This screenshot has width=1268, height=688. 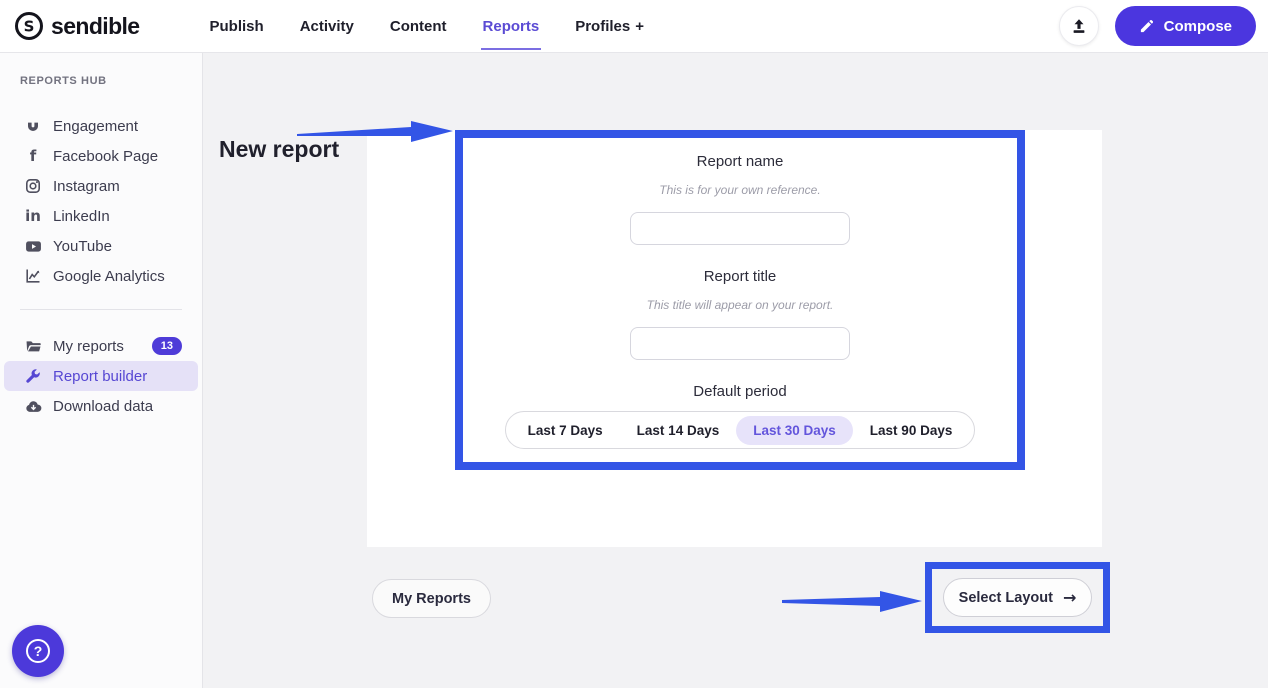 What do you see at coordinates (33, 346) in the screenshot?
I see `folder-icon` at bounding box center [33, 346].